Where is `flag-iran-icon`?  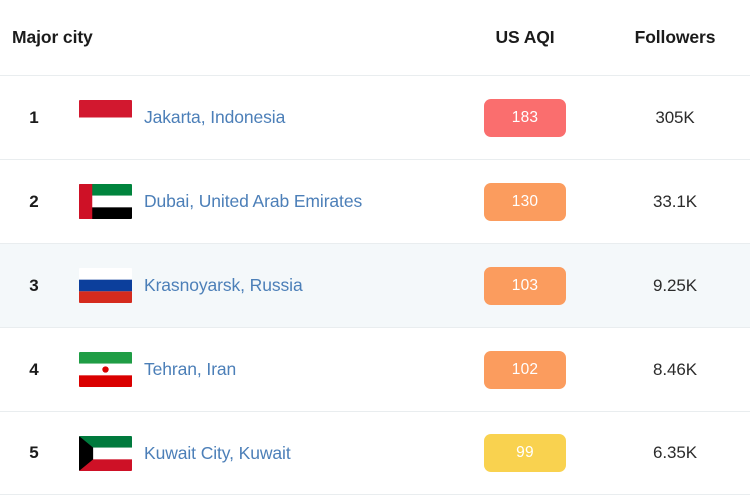 flag-iran-icon is located at coordinates (105, 369).